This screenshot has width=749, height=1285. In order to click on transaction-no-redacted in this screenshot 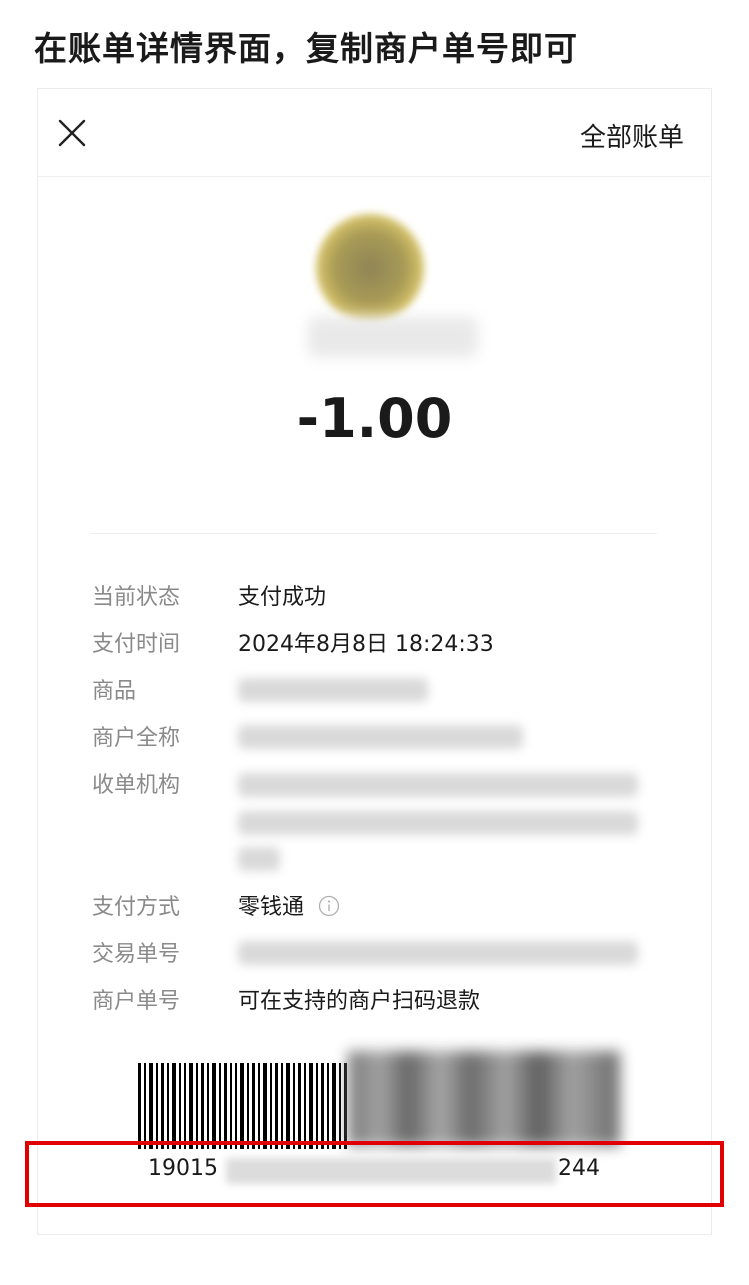, I will do `click(438, 953)`.